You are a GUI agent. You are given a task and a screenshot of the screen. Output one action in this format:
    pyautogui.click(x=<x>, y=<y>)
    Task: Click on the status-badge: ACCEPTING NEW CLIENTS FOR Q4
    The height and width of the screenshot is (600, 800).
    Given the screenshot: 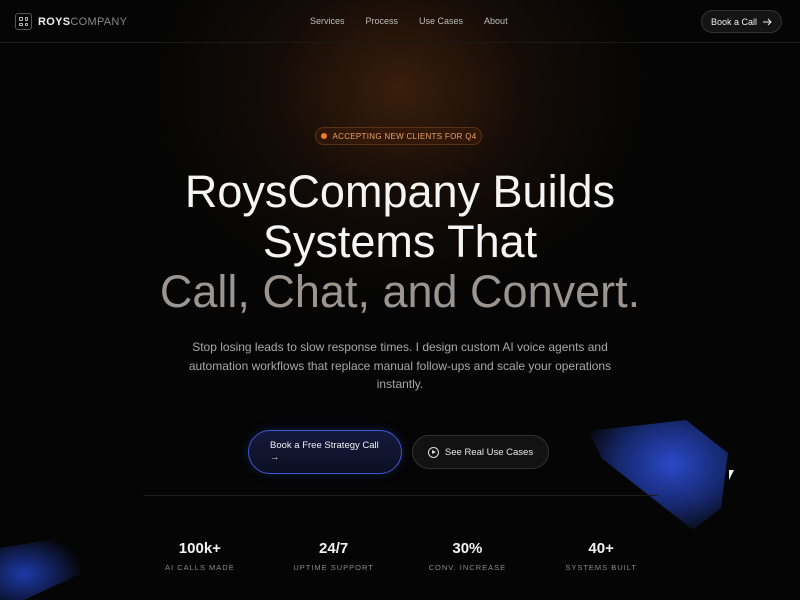 What is the action you would take?
    pyautogui.click(x=398, y=136)
    